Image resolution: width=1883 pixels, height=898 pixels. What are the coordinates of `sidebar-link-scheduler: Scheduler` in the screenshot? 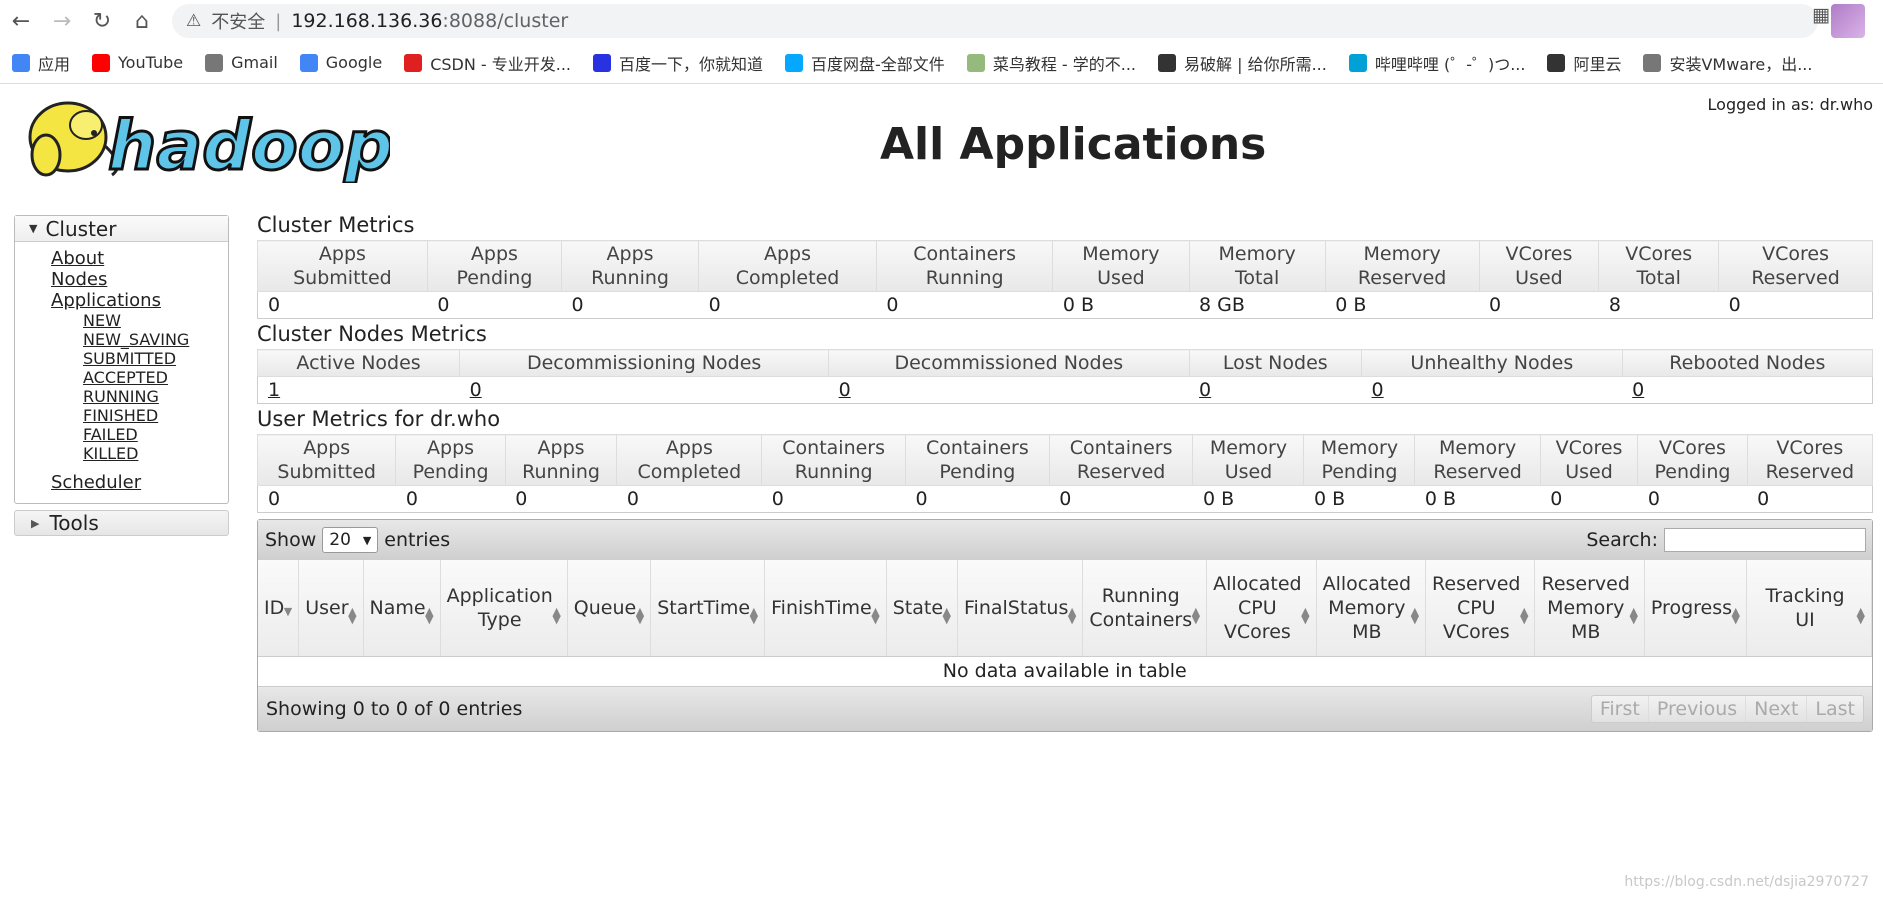 It's located at (139, 482).